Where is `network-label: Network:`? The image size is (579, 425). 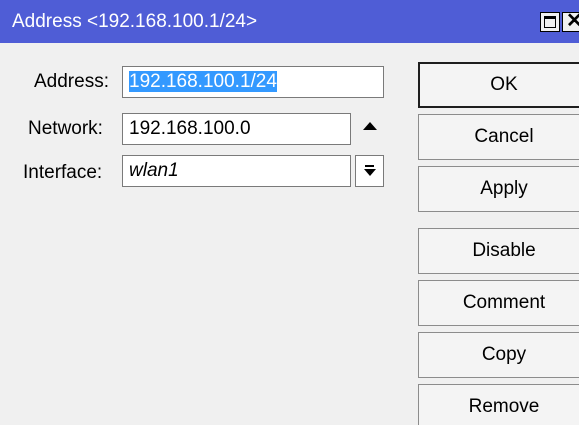
network-label: Network: is located at coordinates (65, 128).